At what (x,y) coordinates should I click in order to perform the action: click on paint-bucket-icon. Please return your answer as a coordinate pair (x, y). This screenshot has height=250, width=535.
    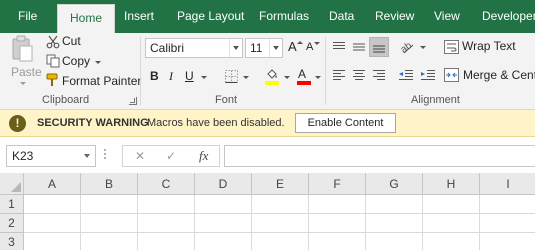
    Looking at the image, I should click on (272, 74).